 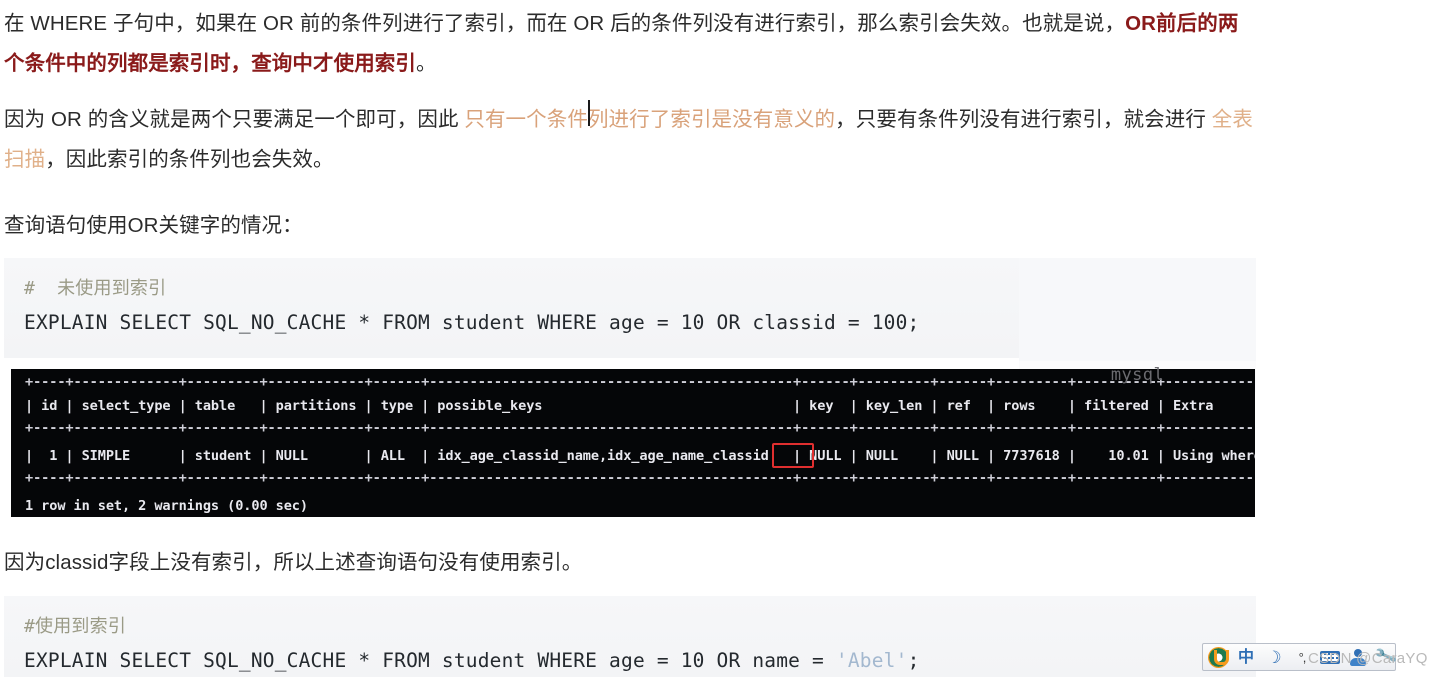 What do you see at coordinates (153, 225) in the screenshot?
I see `paragraph-3: 查询语句使用OR关键字的情况：` at bounding box center [153, 225].